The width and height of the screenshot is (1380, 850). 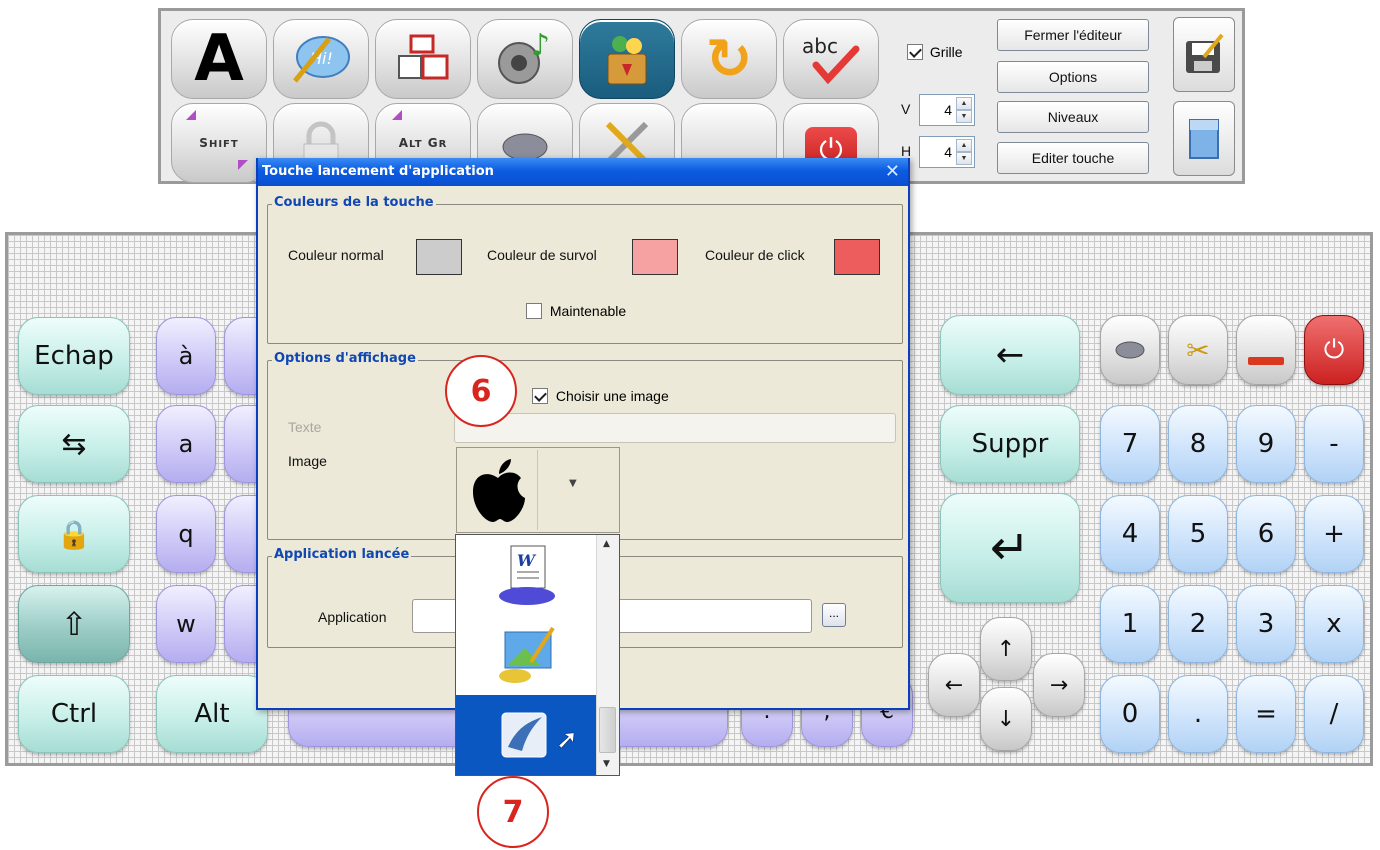 I want to click on colors-group-title: Couleurs de la touche, so click(x=354, y=202).